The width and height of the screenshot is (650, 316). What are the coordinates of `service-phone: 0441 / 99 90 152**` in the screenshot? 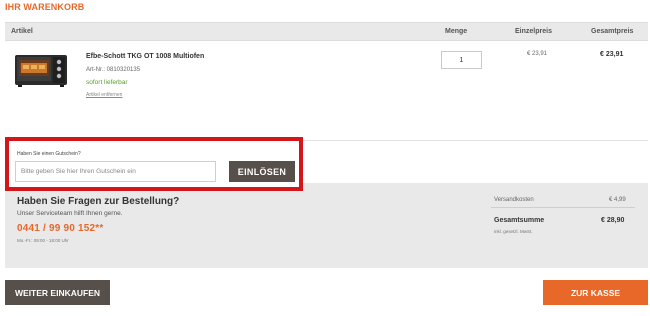 It's located at (60, 228).